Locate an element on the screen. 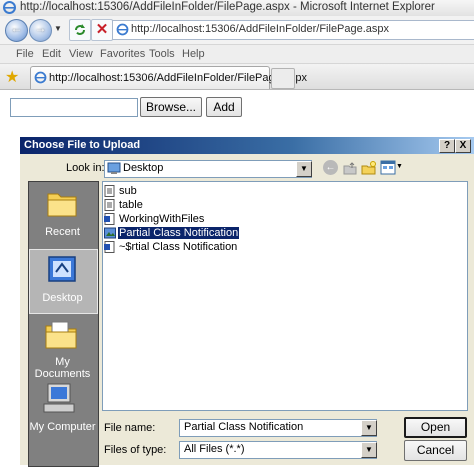 The height and width of the screenshot is (467, 474). file-name-dropdown-icon: ▼ is located at coordinates (369, 428).